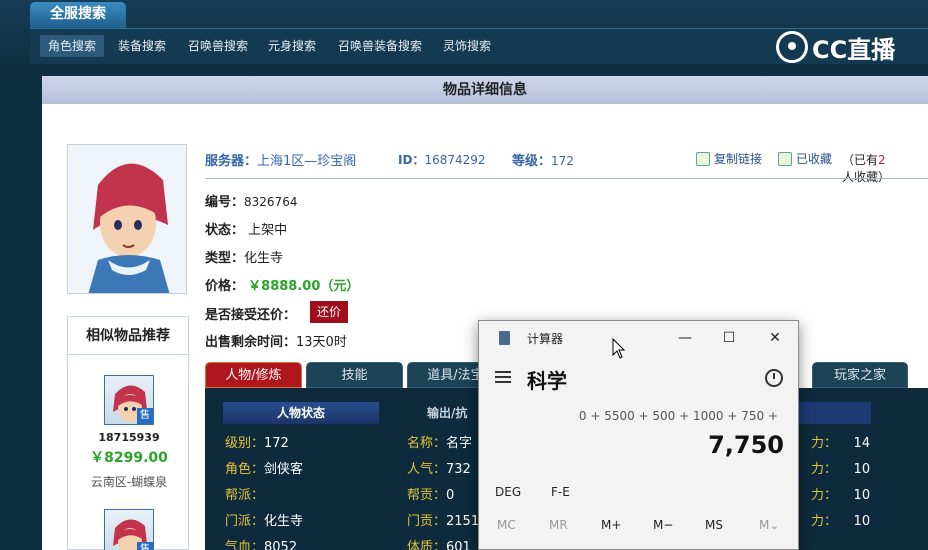  I want to click on similar-item-price: ￥8299.00, so click(129, 458).